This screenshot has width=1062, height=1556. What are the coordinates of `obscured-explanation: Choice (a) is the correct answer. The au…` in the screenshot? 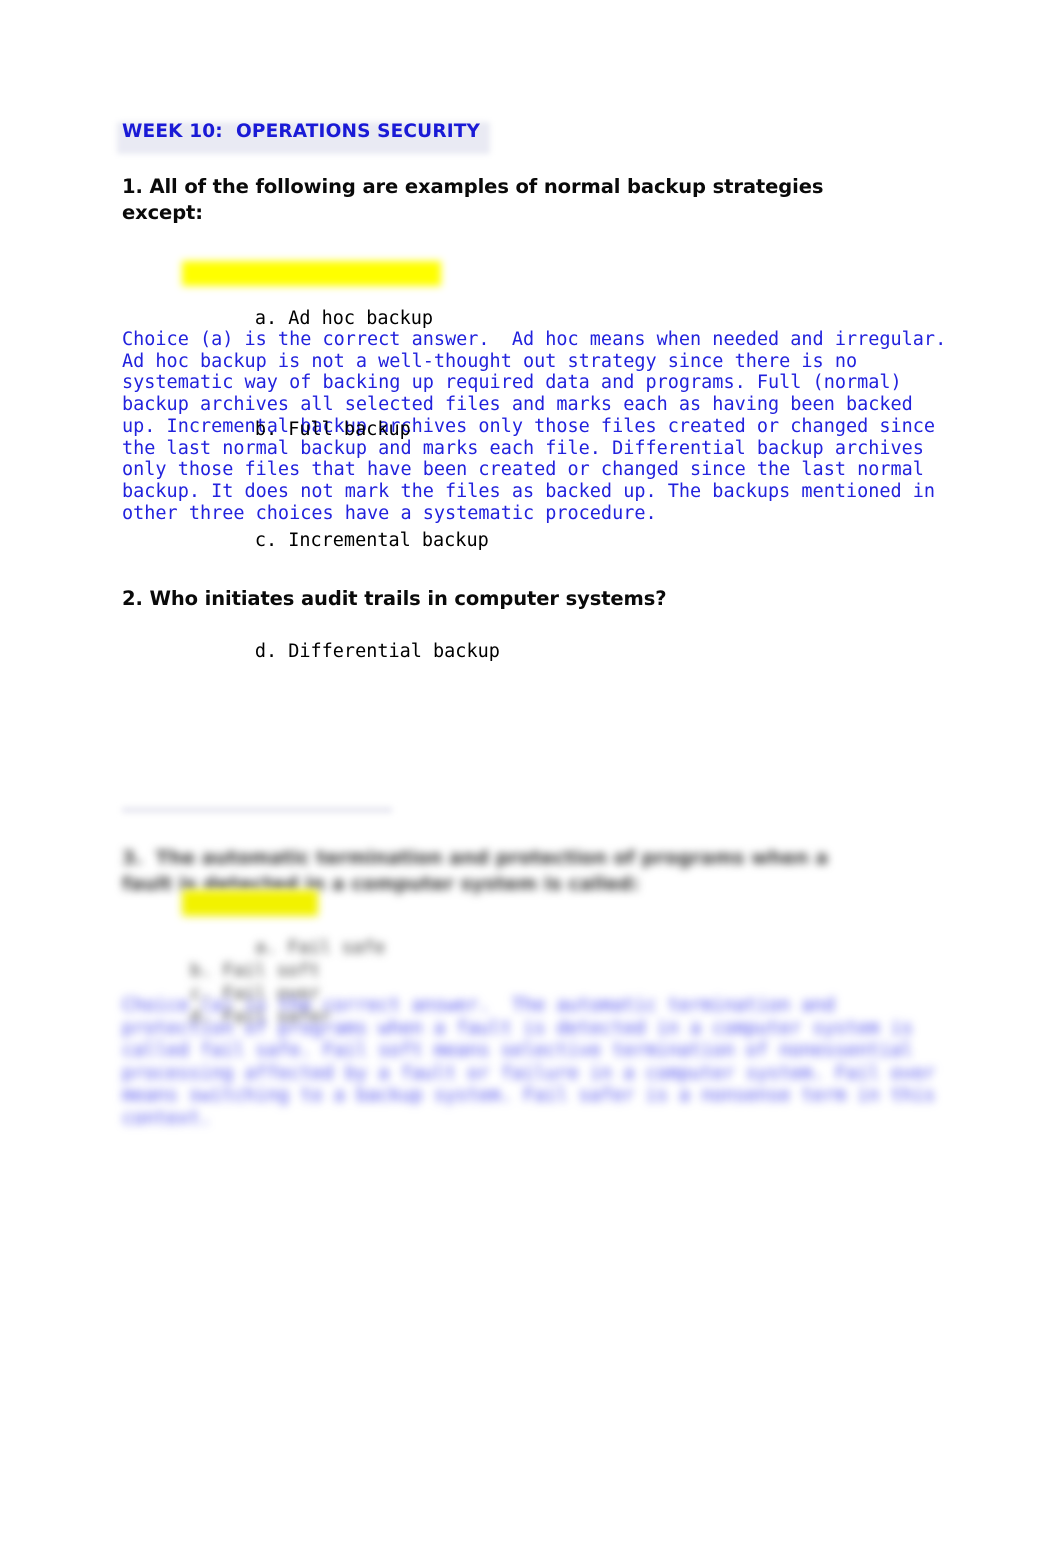 It's located at (534, 1062).